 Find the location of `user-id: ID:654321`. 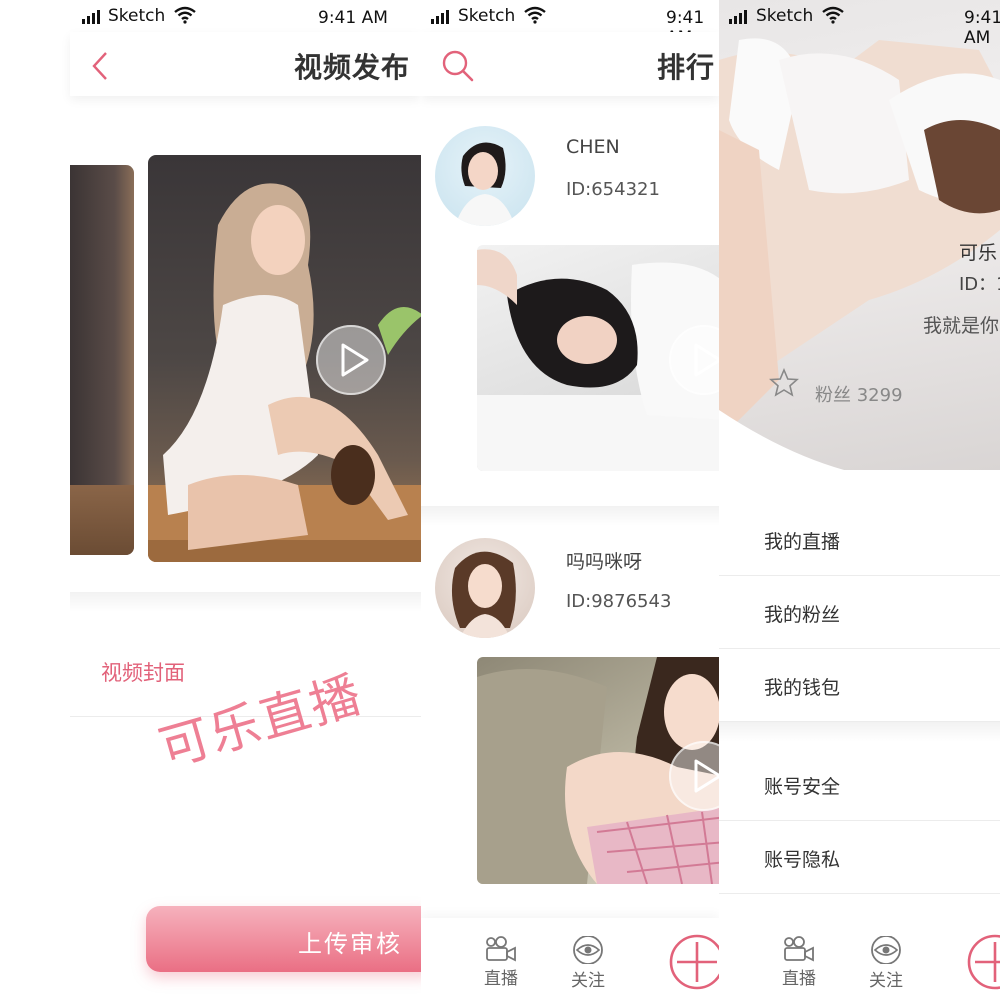

user-id: ID:654321 is located at coordinates (613, 189).